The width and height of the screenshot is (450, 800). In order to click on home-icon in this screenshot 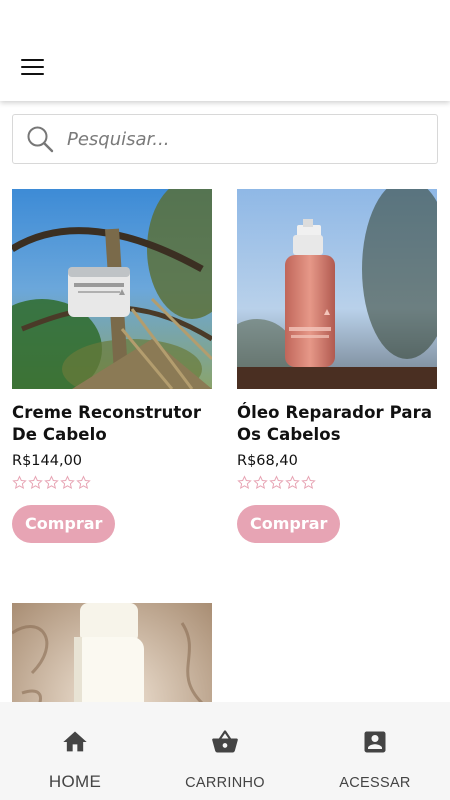, I will do `click(75, 741)`.